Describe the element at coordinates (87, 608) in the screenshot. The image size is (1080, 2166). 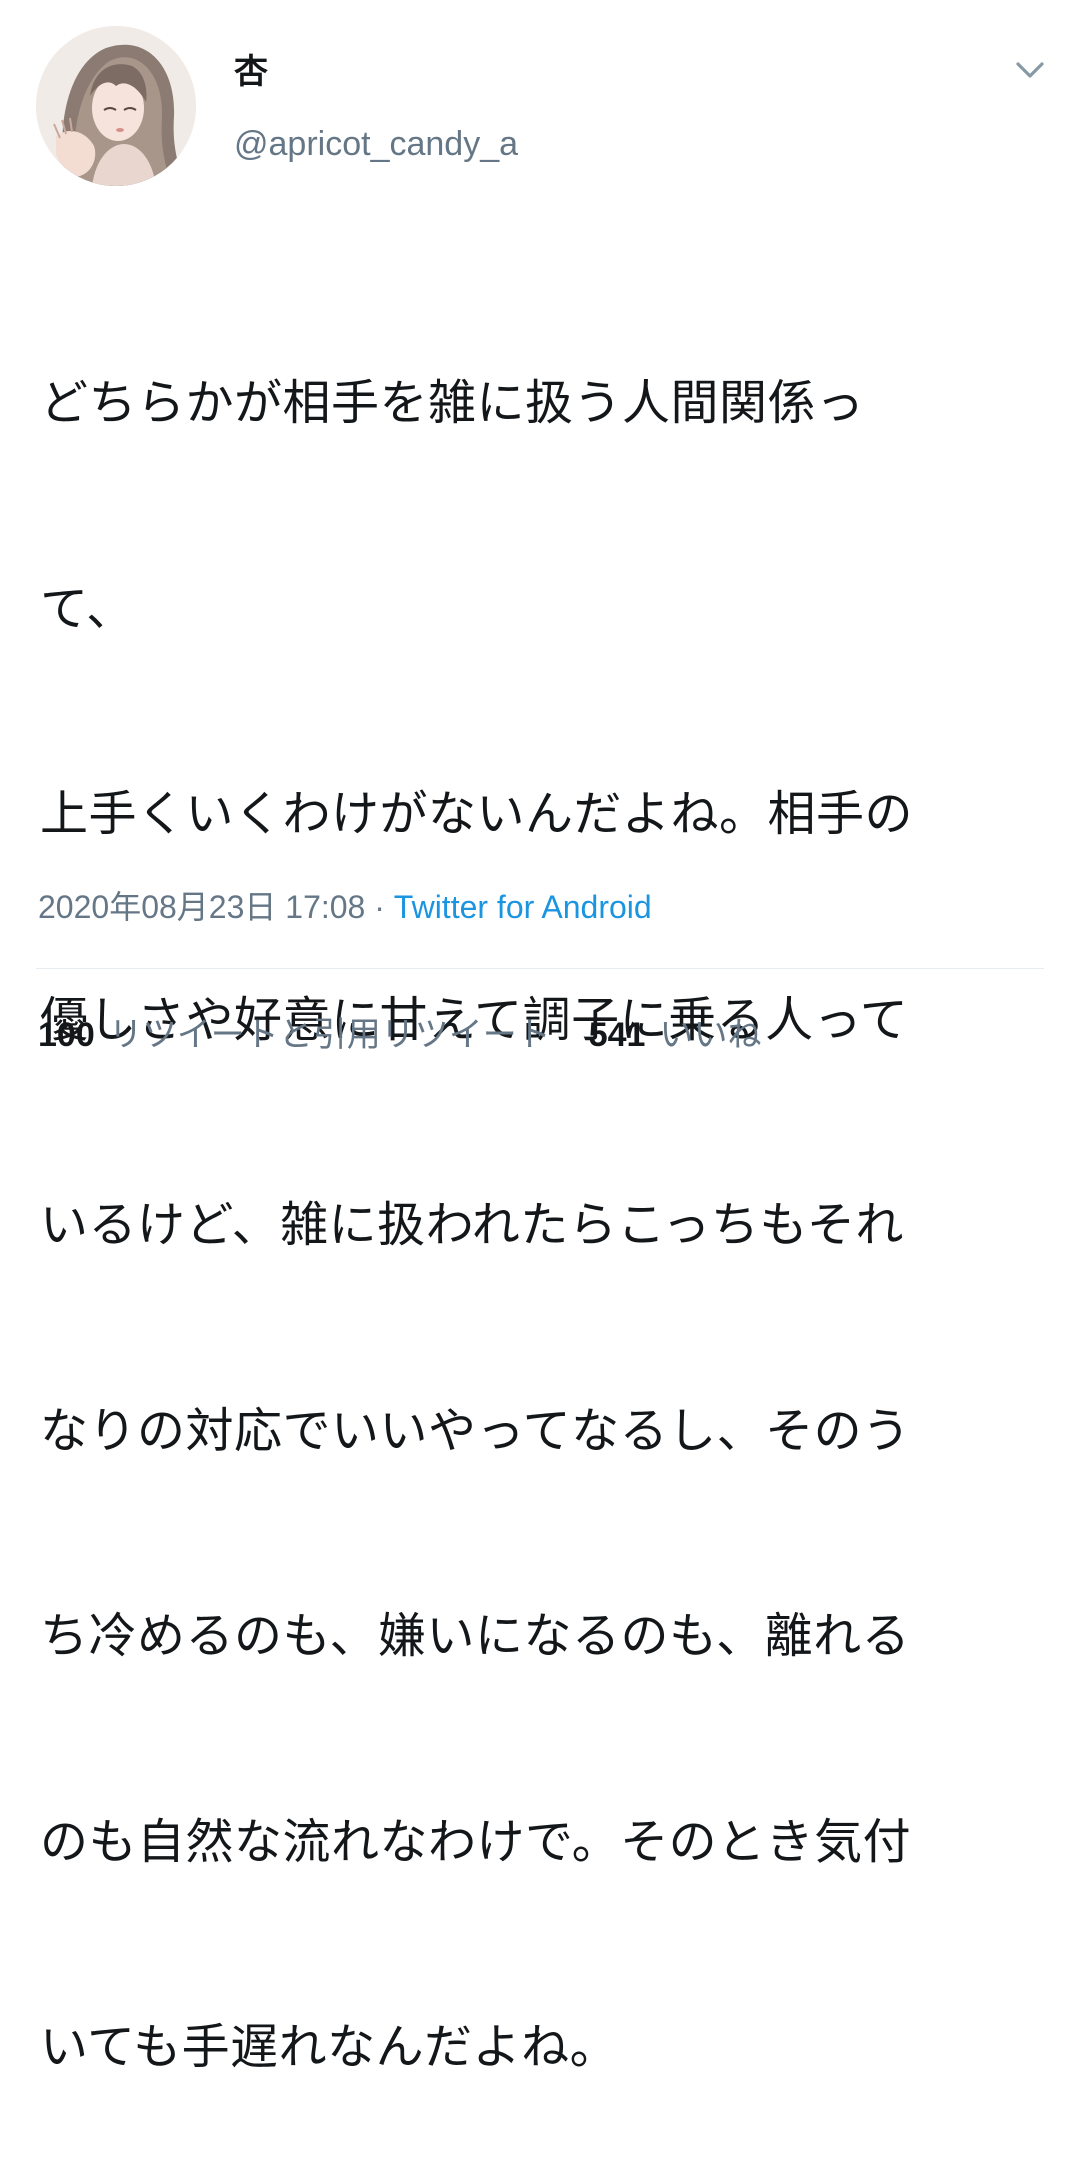
I see `tweet-text-line: て、` at that location.